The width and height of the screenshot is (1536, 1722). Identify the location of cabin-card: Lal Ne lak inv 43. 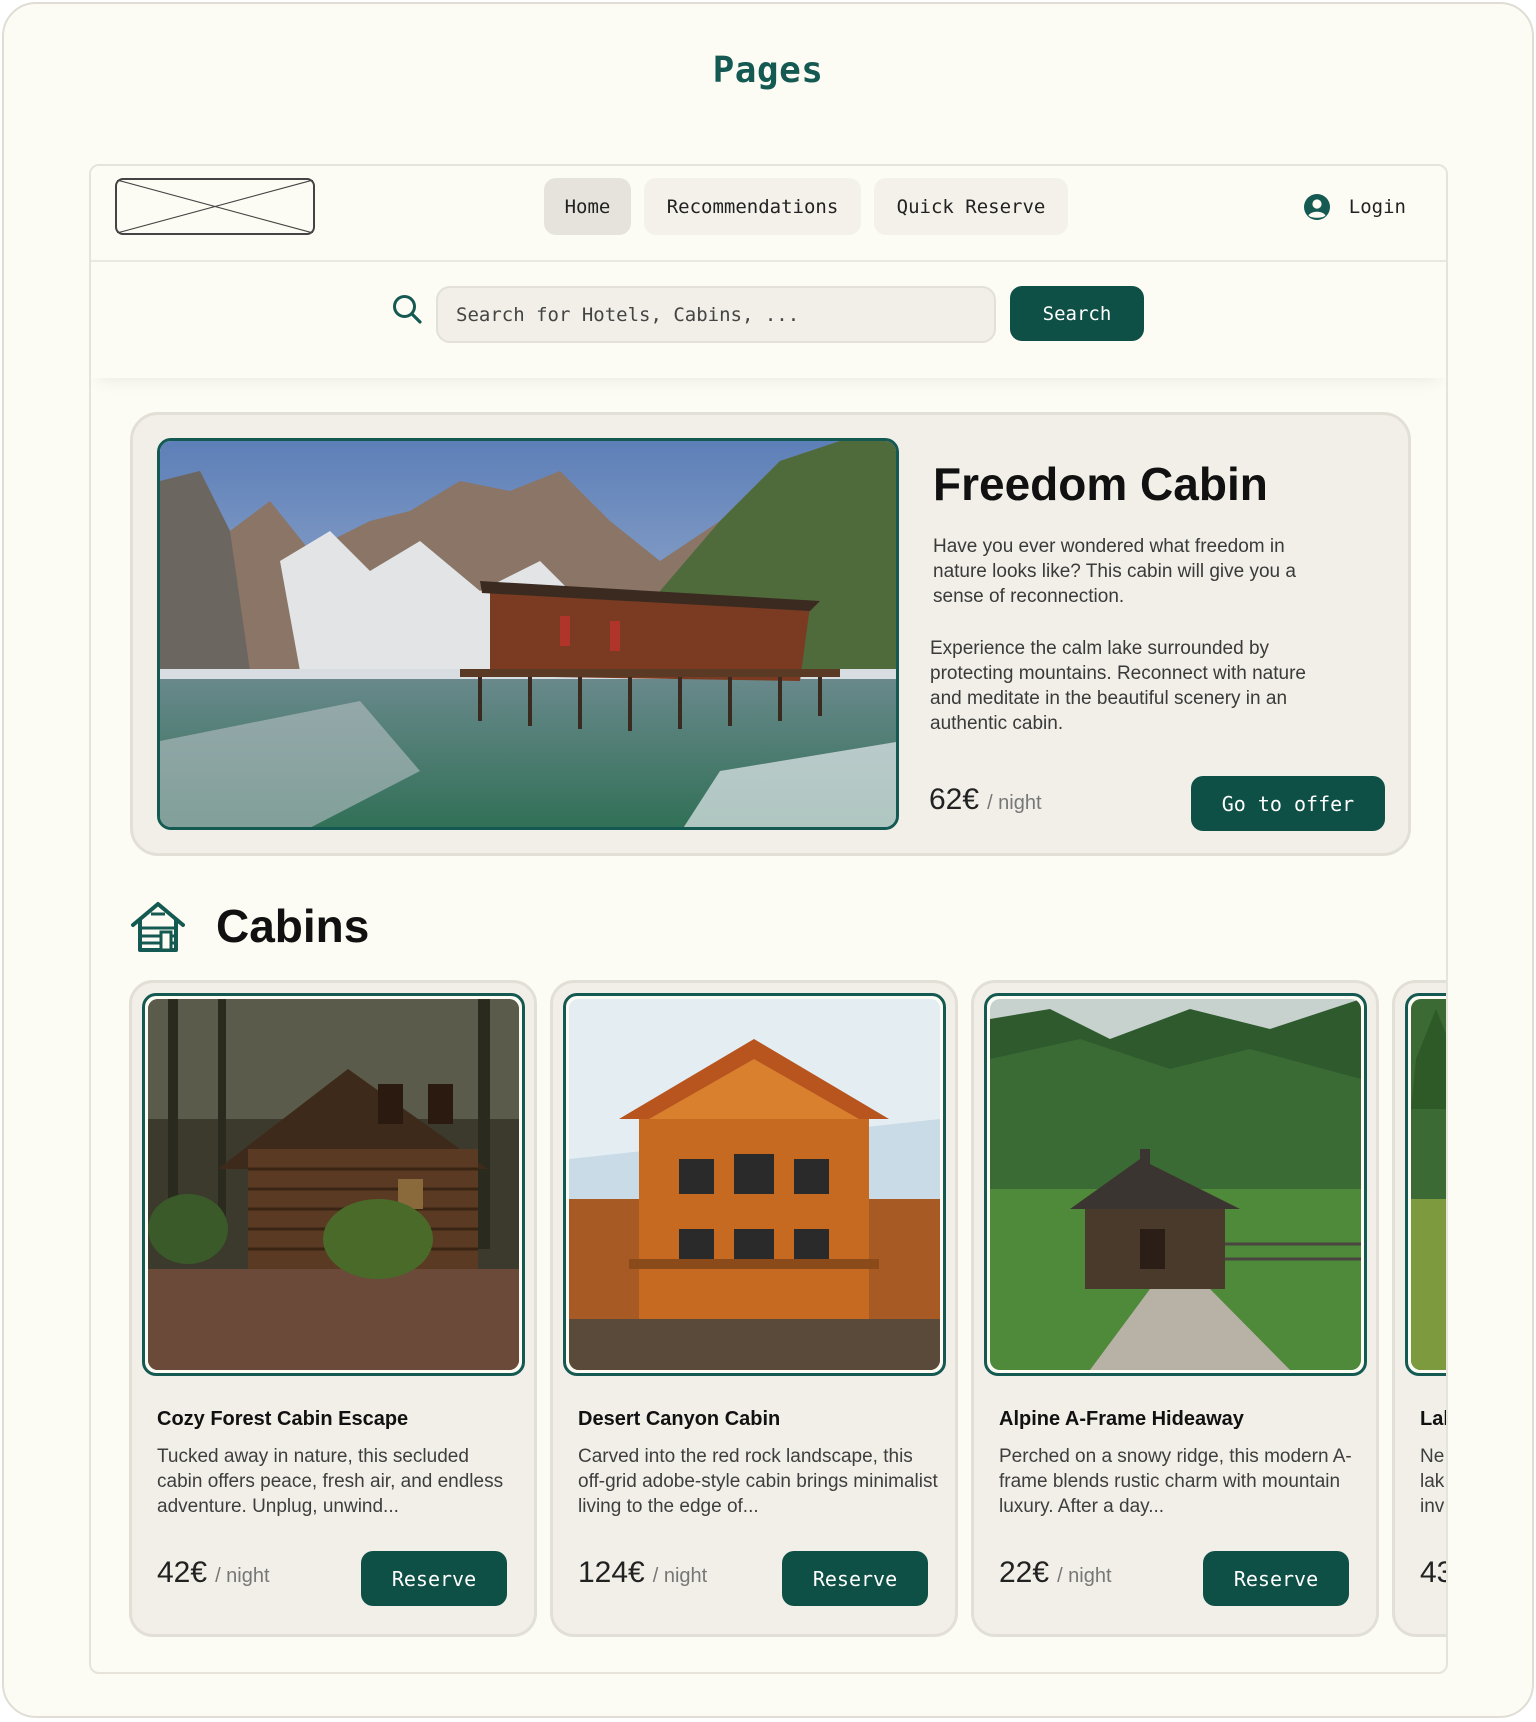
(1420, 1308).